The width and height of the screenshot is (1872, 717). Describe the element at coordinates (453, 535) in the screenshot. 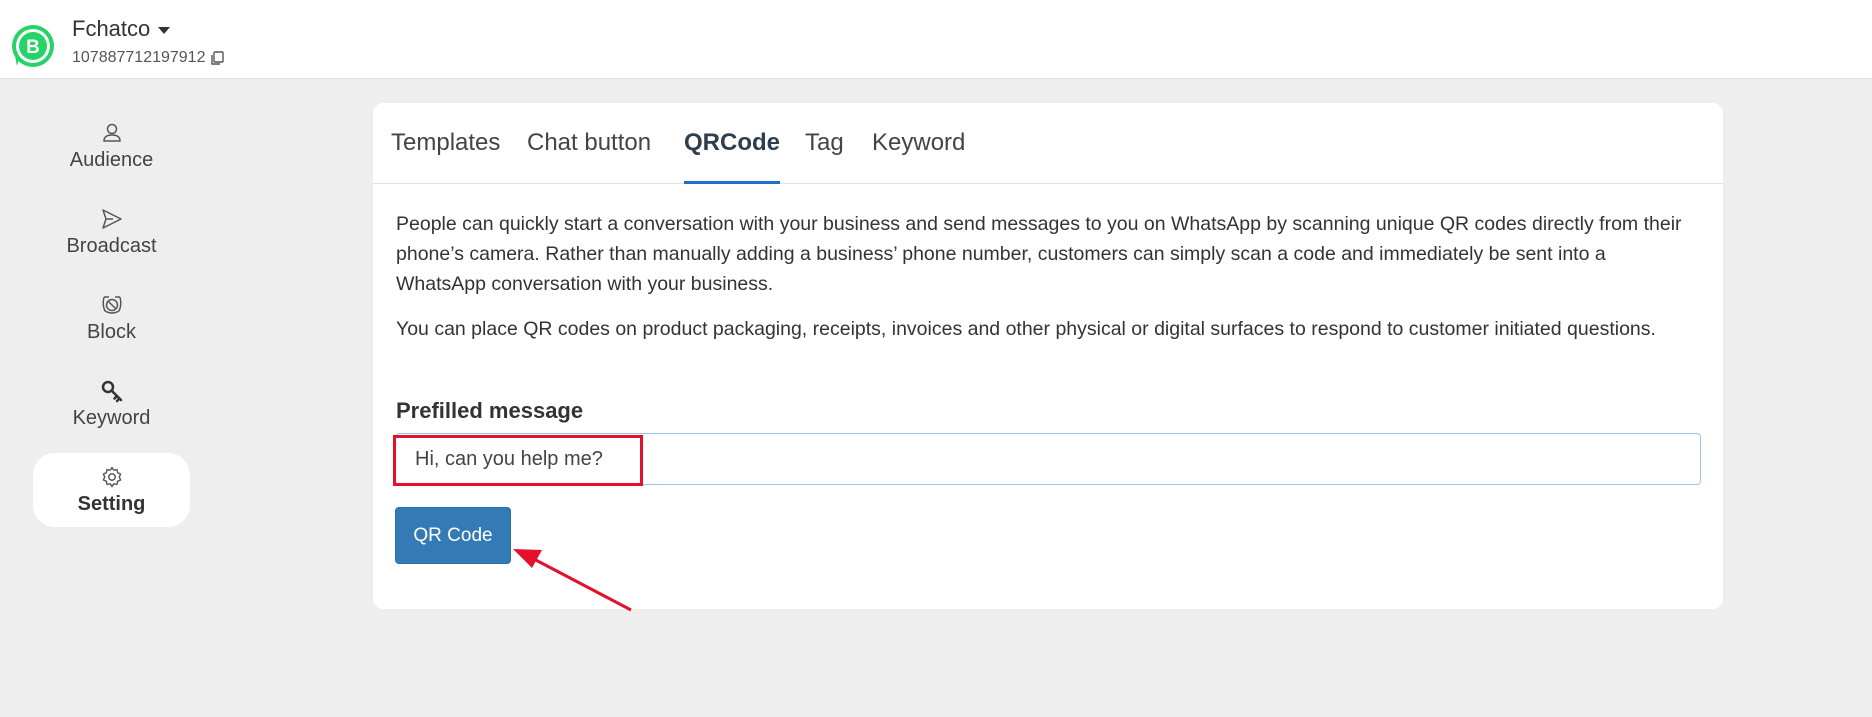

I see `qr-code-button: QR Code` at that location.